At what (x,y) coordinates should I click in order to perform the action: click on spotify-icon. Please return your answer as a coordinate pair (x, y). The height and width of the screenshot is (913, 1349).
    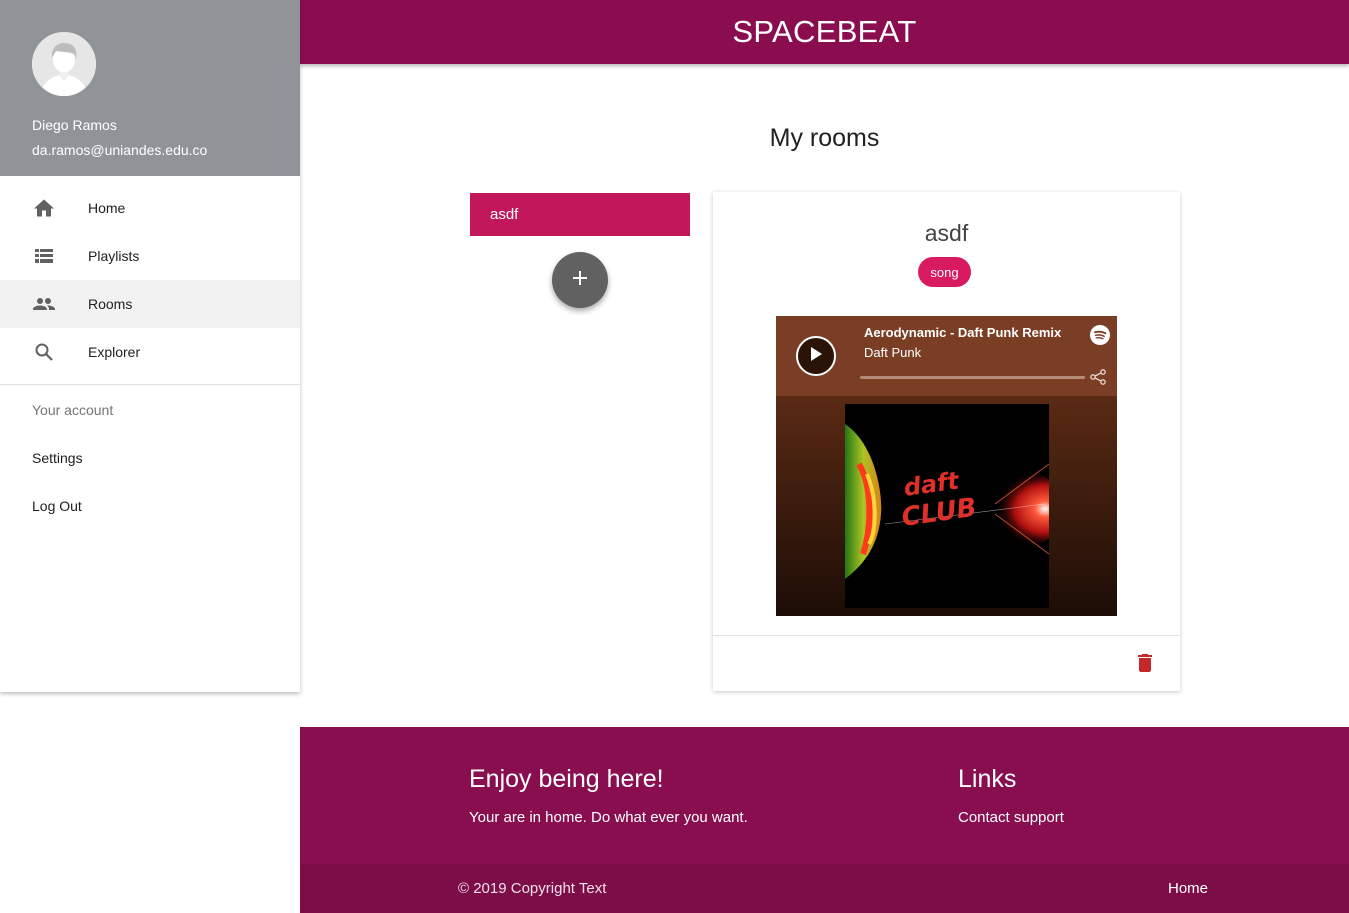
    Looking at the image, I should click on (1100, 335).